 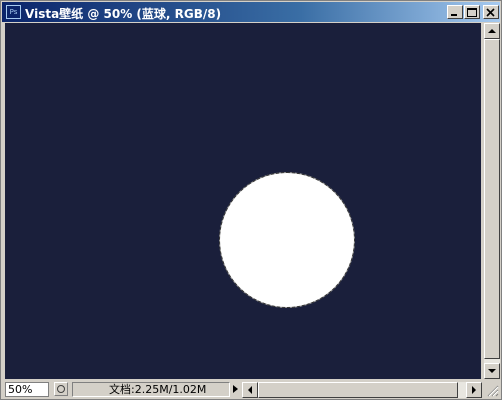 I want to click on resize-grip-icon, so click(x=492, y=390).